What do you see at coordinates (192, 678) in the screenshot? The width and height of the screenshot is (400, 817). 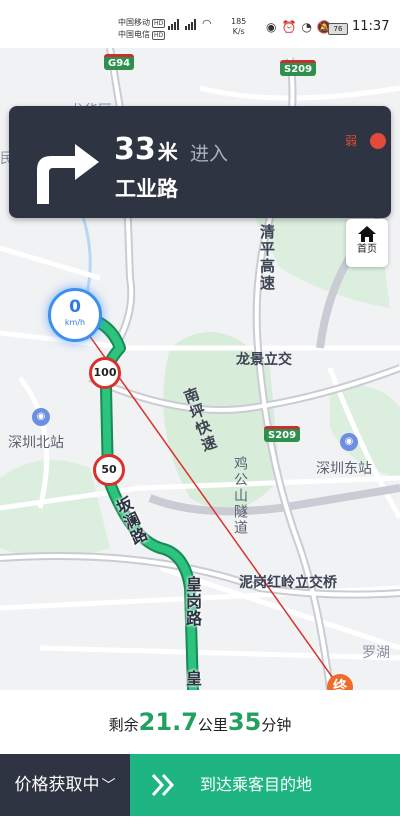 I see `map-label-route-road: 皇` at bounding box center [192, 678].